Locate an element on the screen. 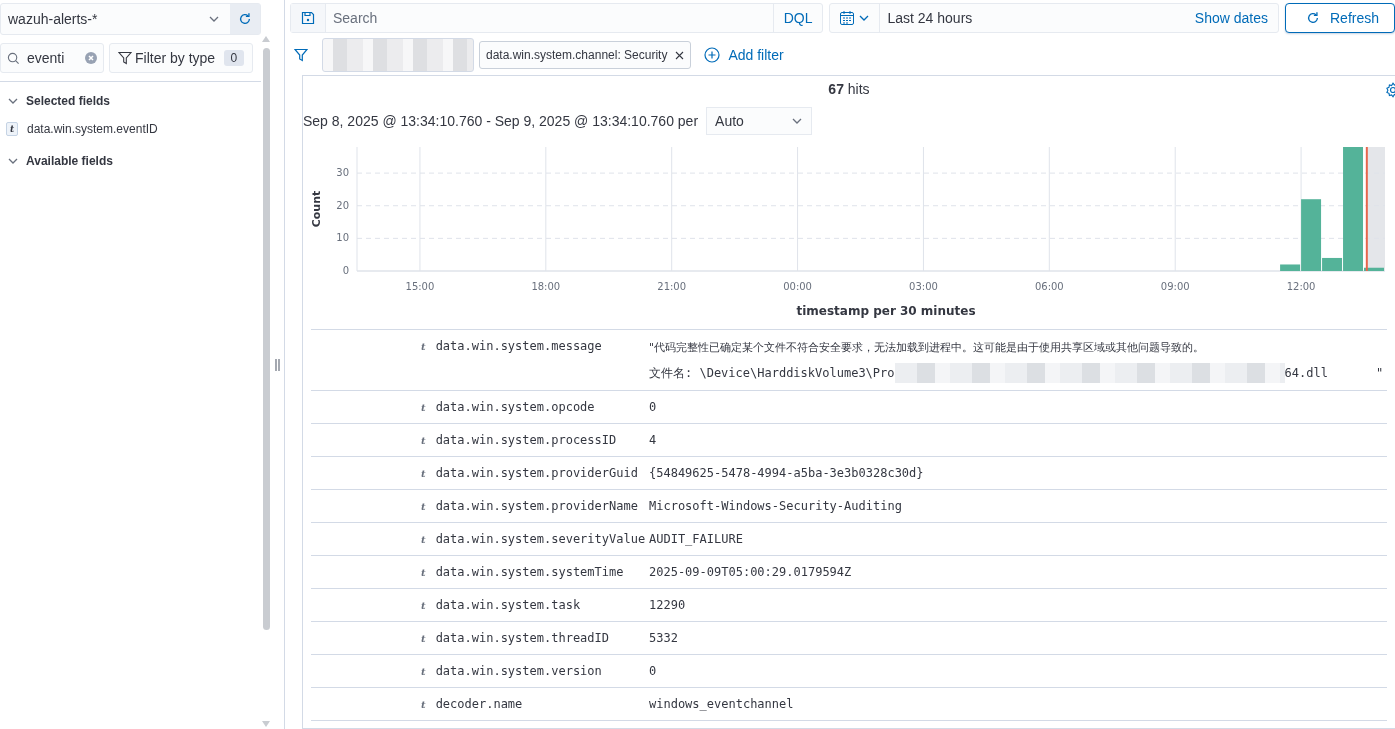  field-name: data.win.system.message is located at coordinates (518, 346).